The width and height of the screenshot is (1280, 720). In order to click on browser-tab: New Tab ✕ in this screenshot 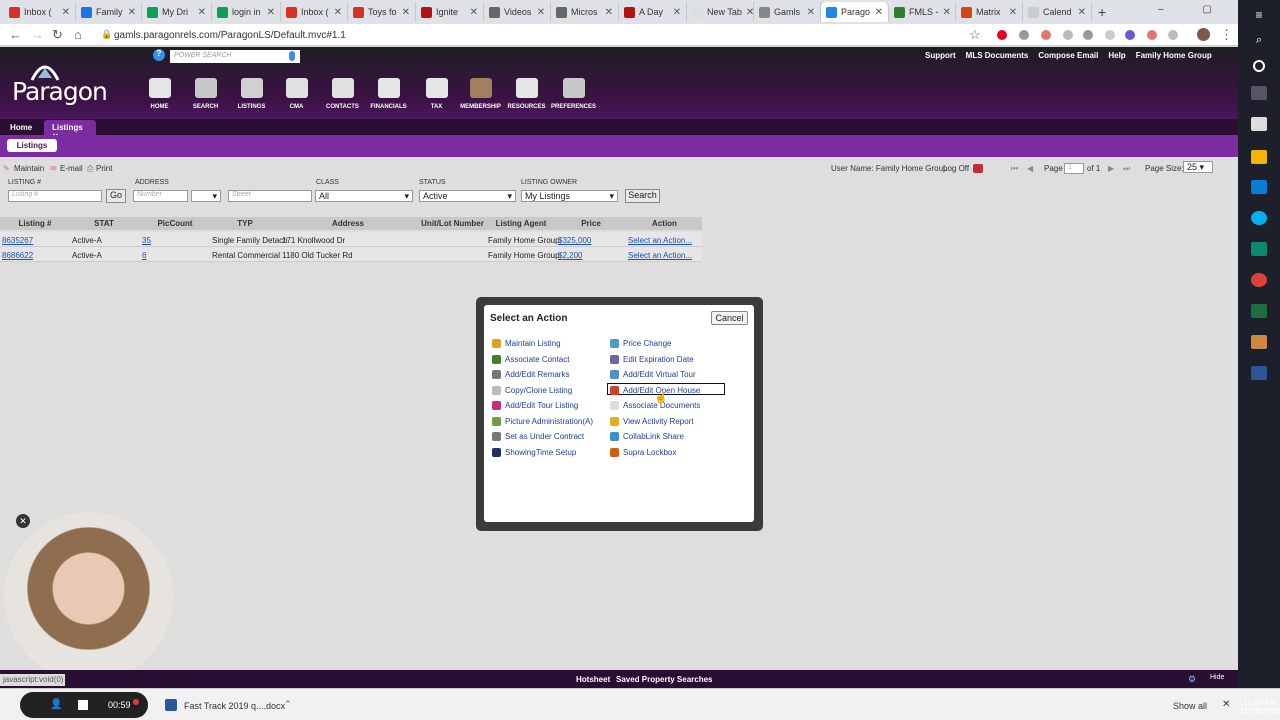, I will do `click(720, 12)`.